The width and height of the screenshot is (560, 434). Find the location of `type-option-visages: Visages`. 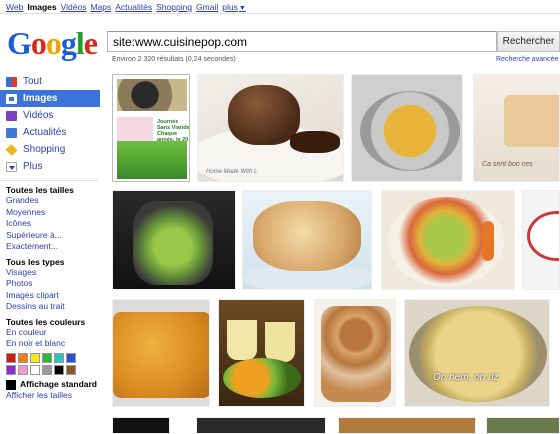

type-option-visages: Visages is located at coordinates (50, 273).